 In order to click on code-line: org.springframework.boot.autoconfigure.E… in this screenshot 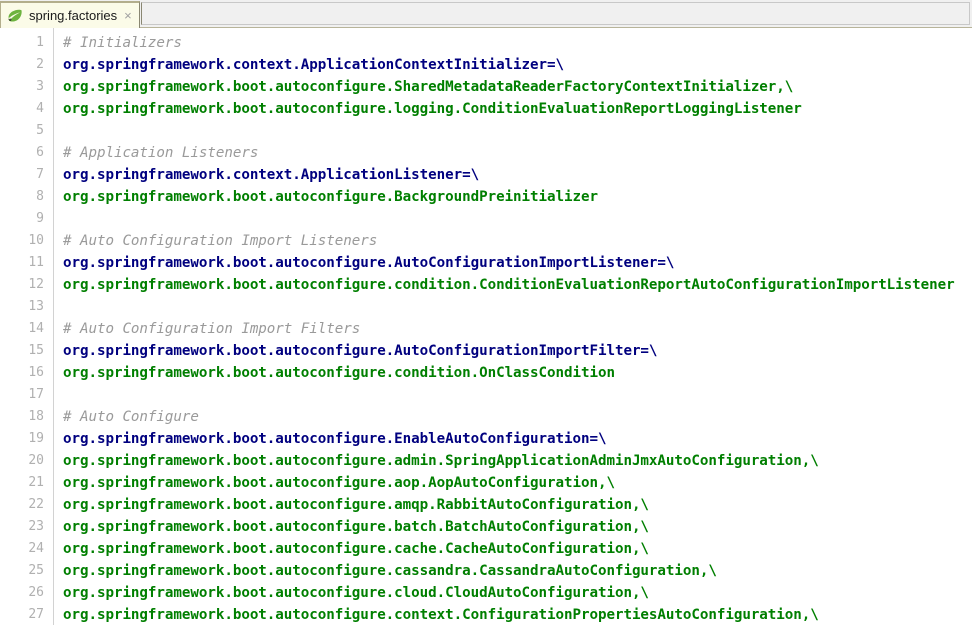, I will do `click(517, 439)`.